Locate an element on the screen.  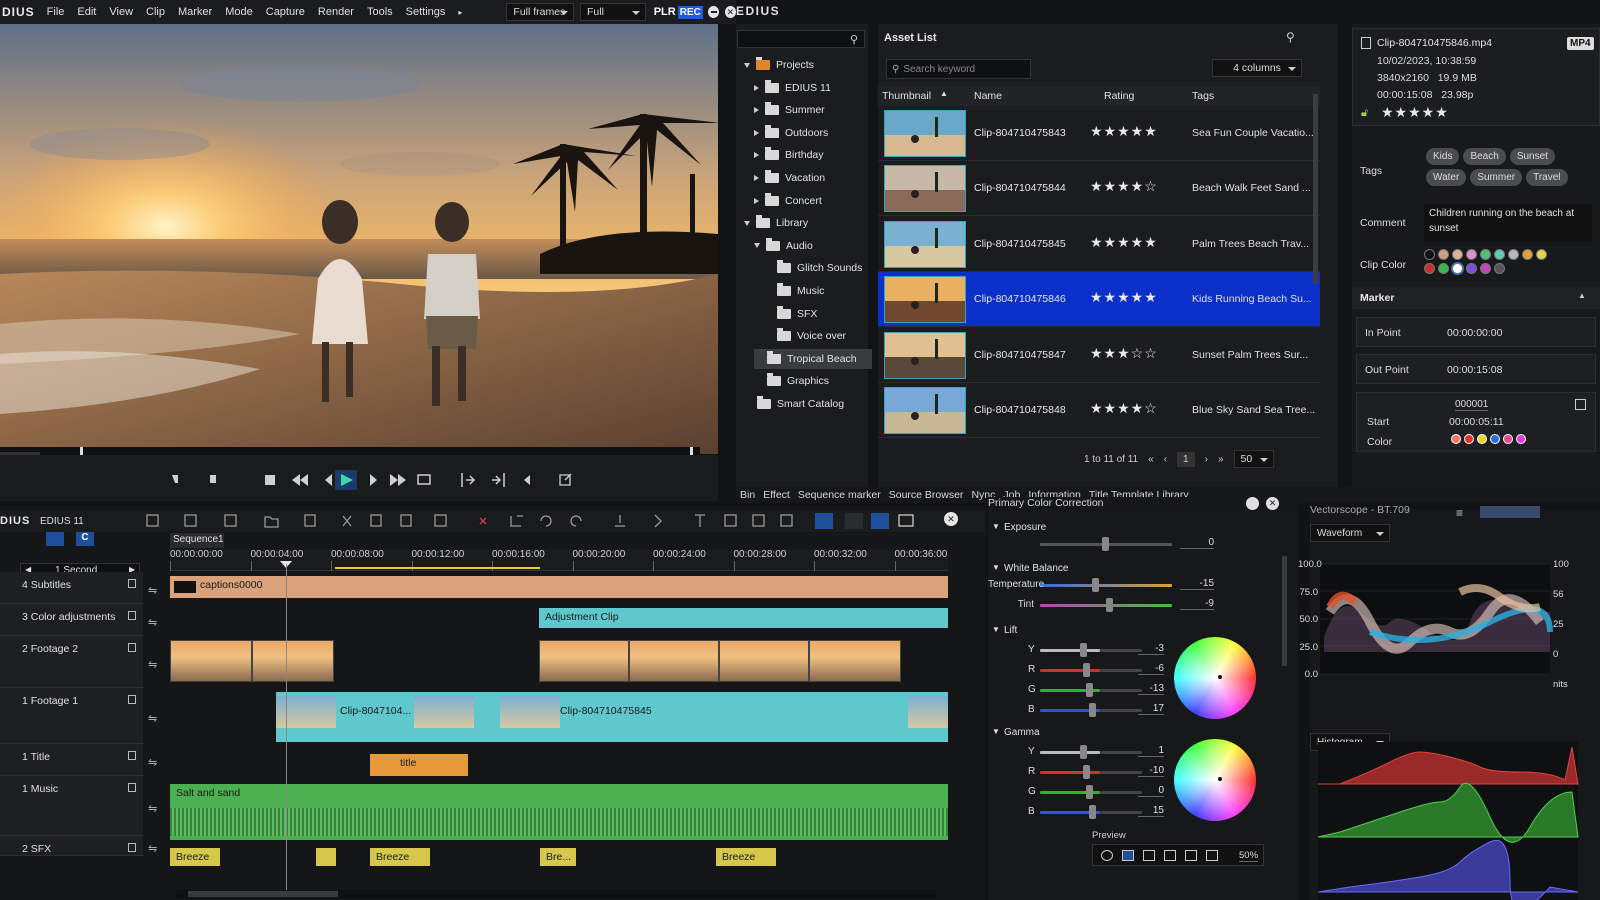
timeline-tool-icons is located at coordinates (535, 521).